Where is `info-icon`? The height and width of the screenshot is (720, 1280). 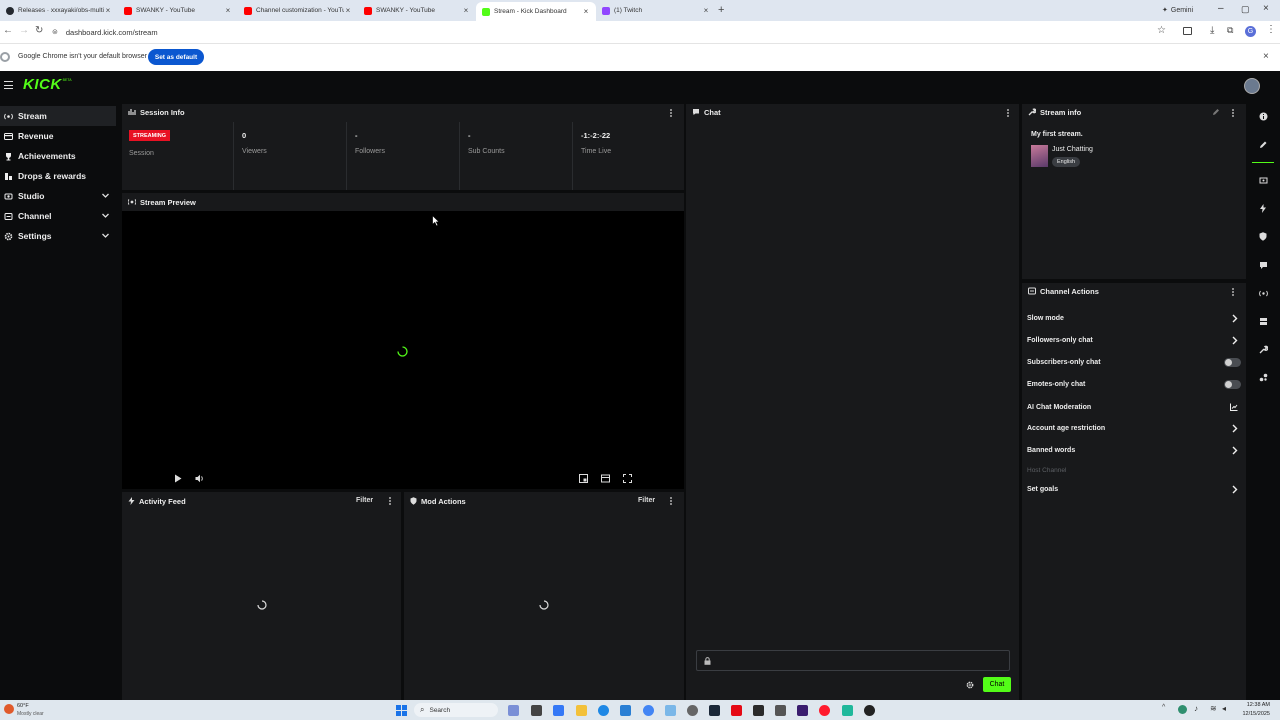 info-icon is located at coordinates (1263, 116).